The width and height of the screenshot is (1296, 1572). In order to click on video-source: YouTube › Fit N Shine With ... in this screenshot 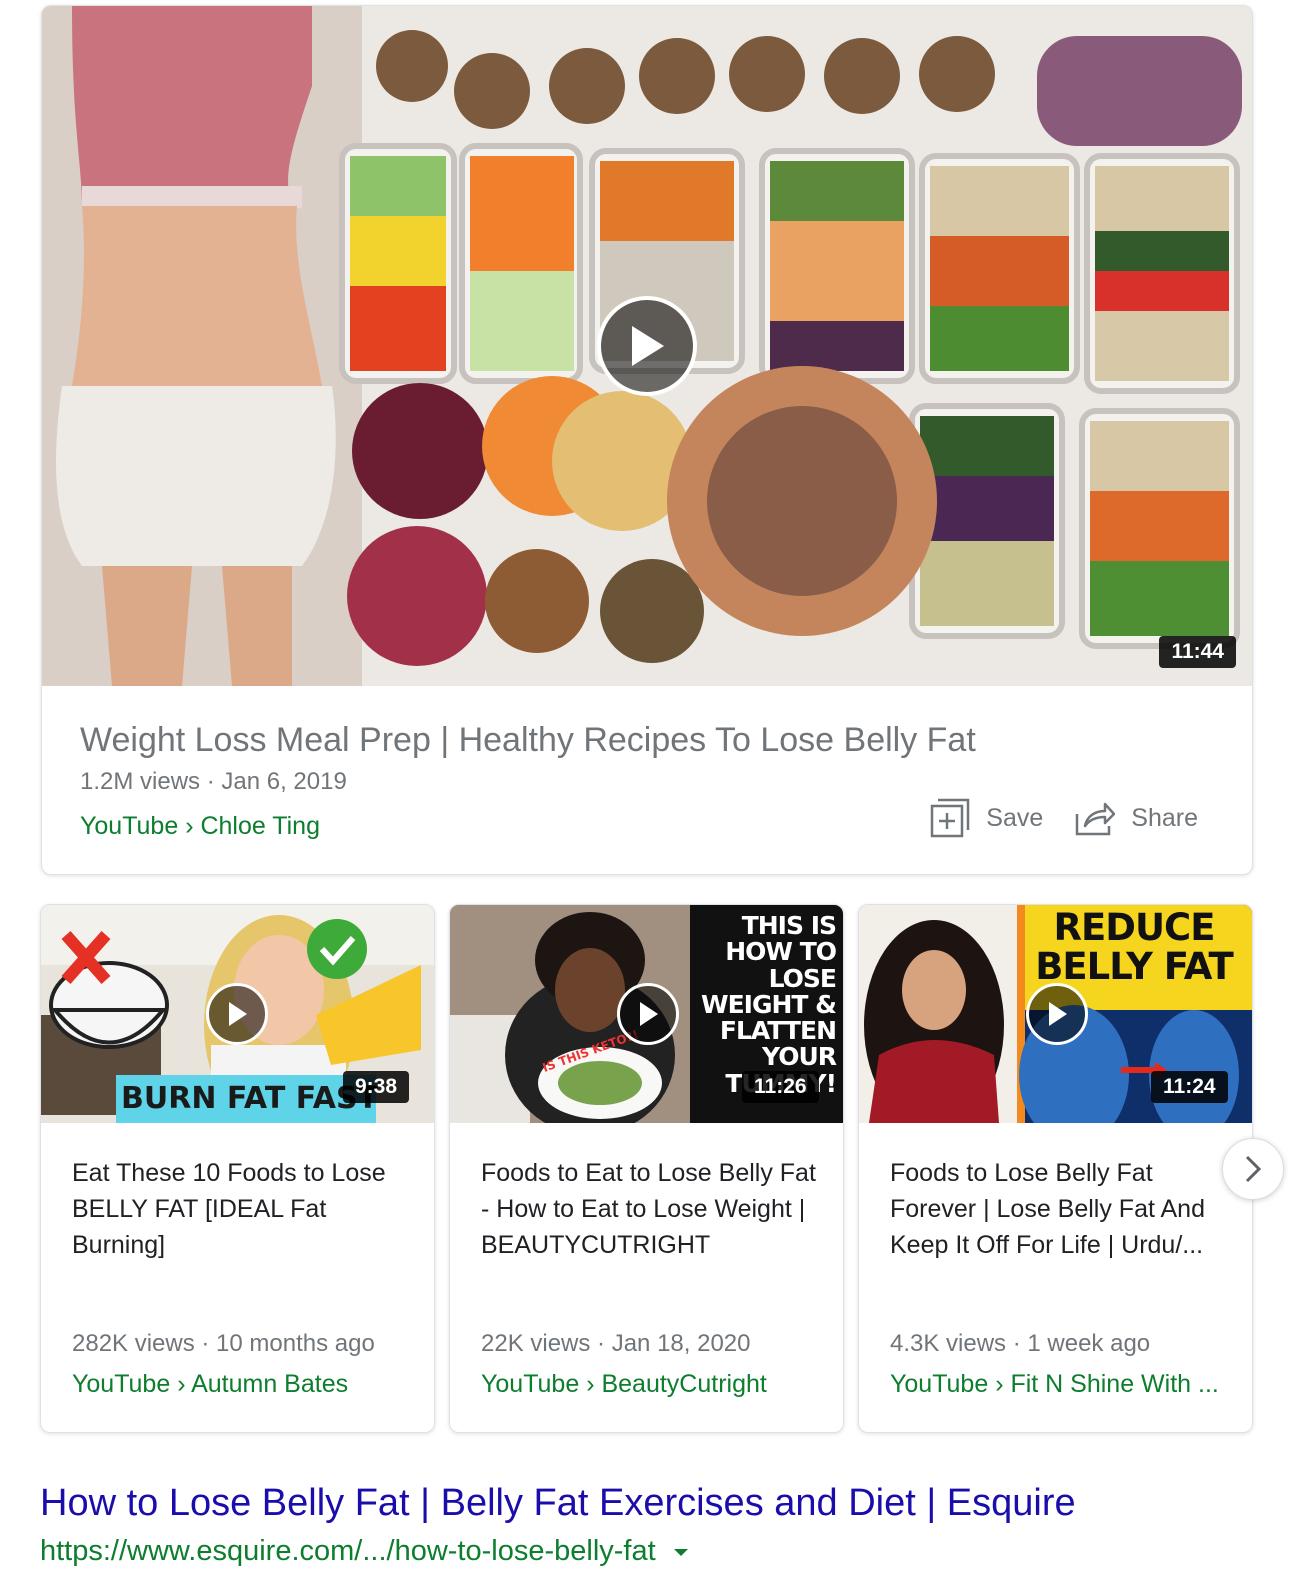, I will do `click(1062, 1384)`.